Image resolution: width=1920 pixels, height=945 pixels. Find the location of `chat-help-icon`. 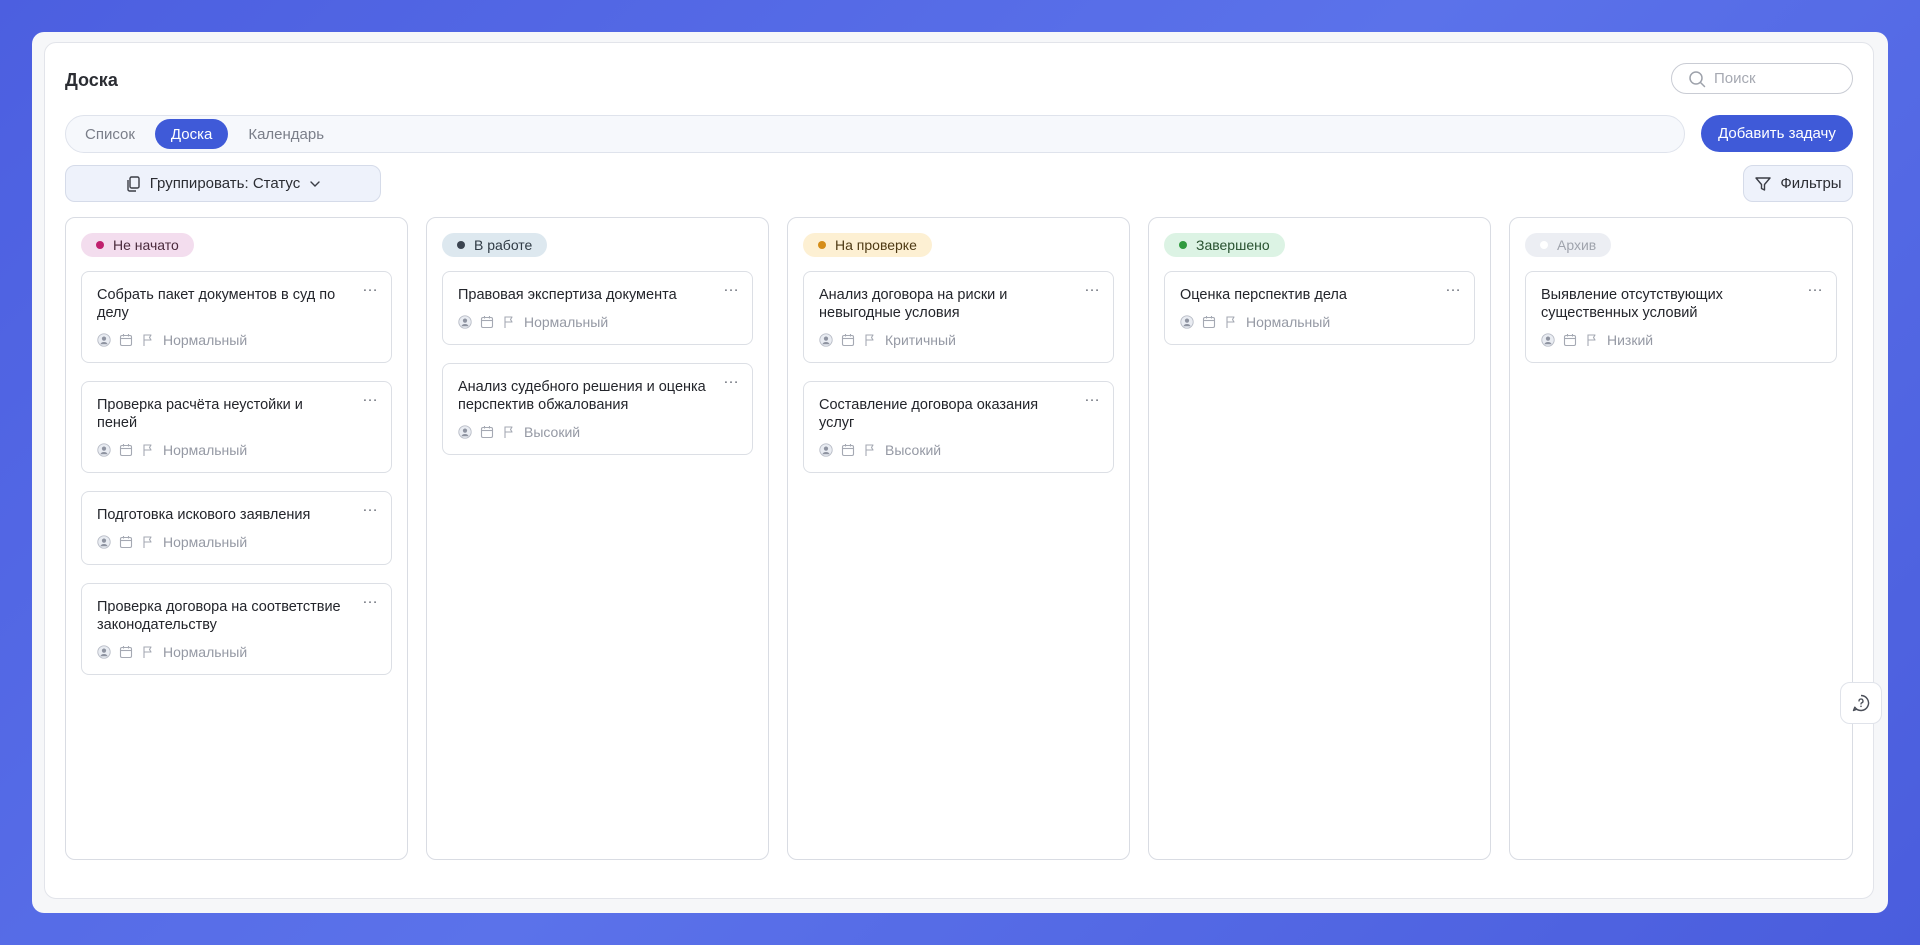

chat-help-icon is located at coordinates (1861, 703).